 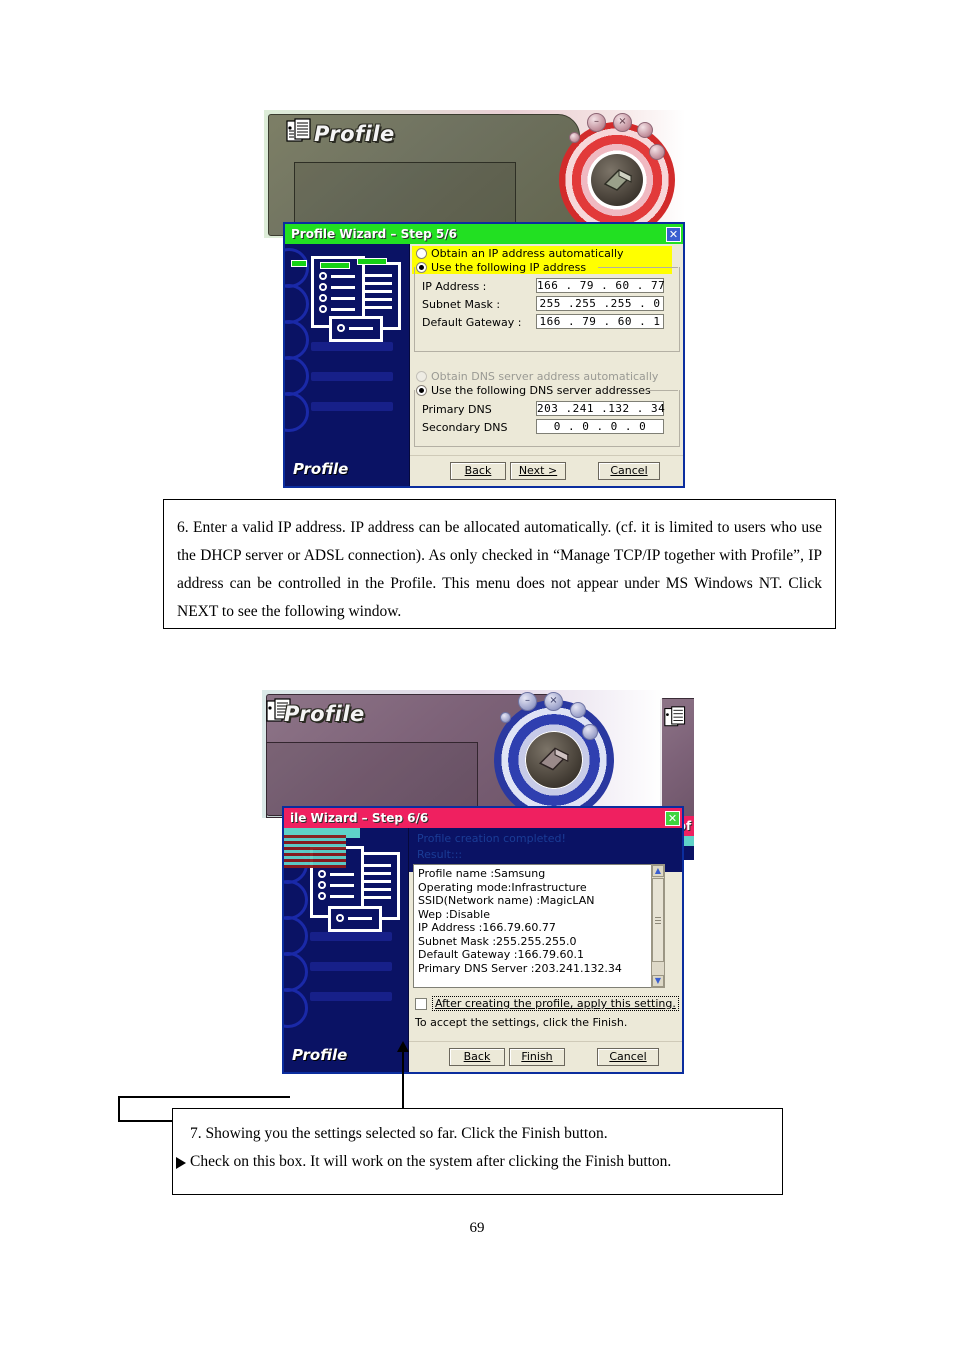 What do you see at coordinates (487, 927) in the screenshot?
I see `summary-line: IP Address :166.79.60.77` at bounding box center [487, 927].